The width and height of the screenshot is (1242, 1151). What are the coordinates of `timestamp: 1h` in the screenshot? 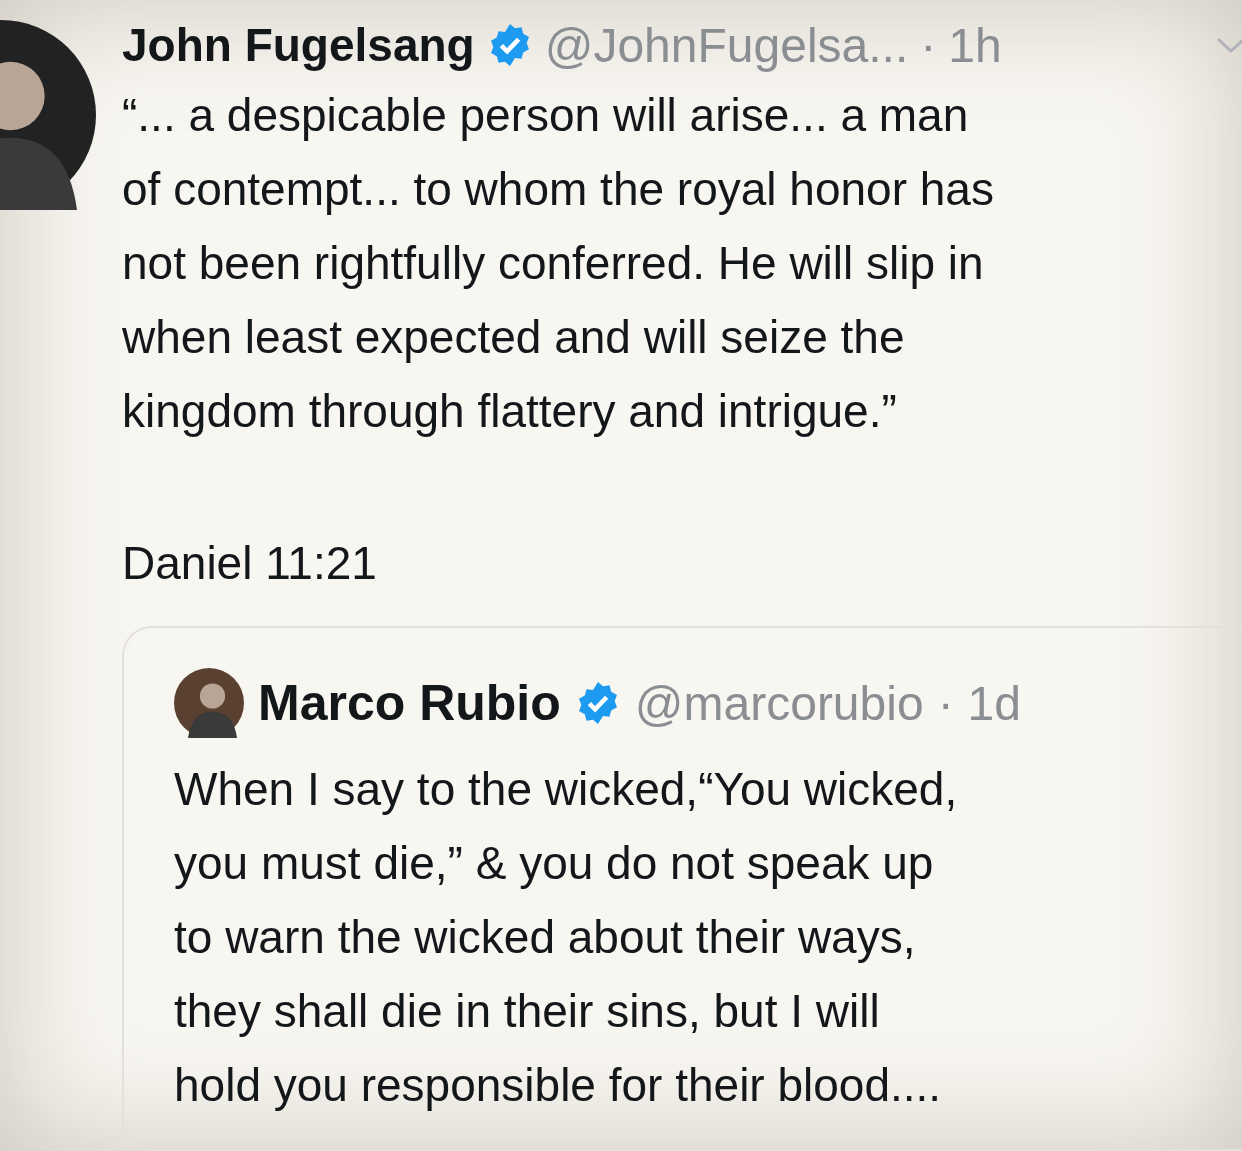 It's located at (975, 45).